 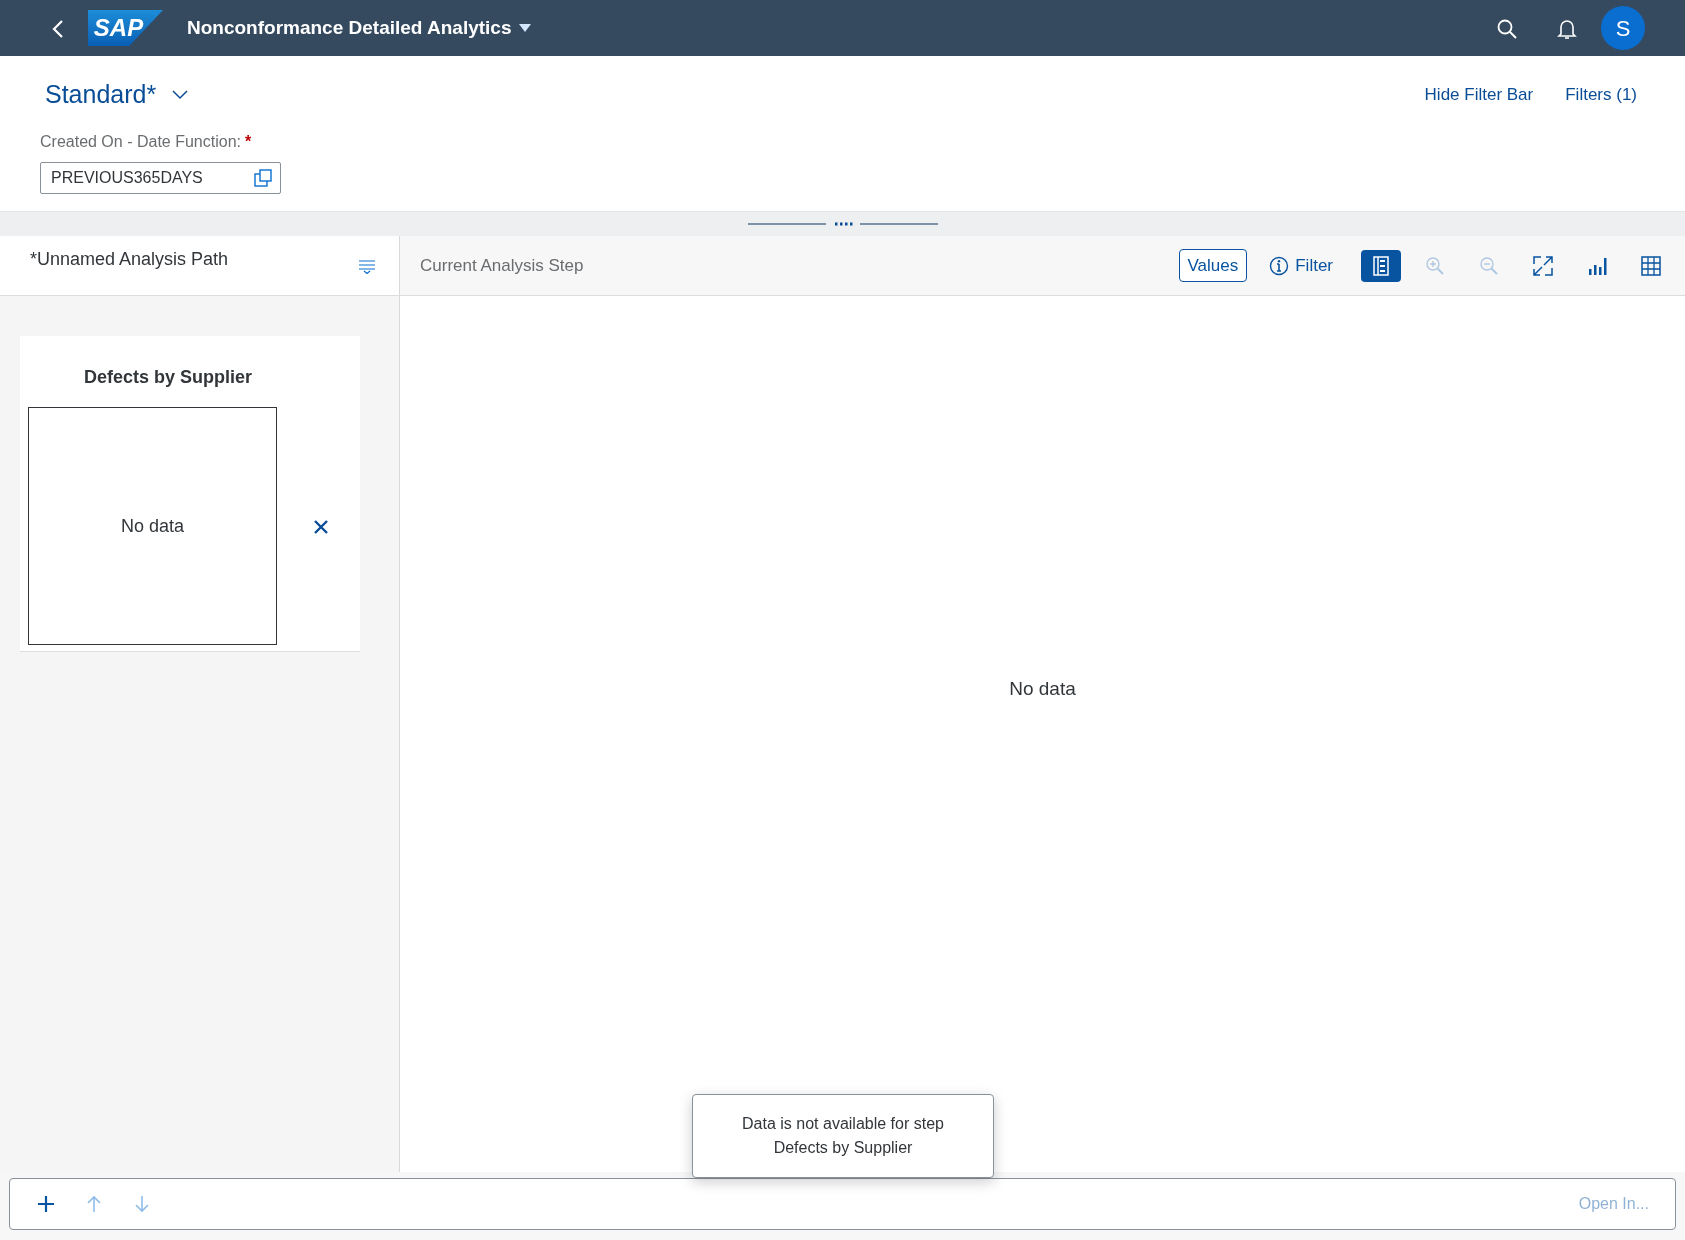 What do you see at coordinates (502, 265) in the screenshot?
I see `current-step-title: Current Analysis Step` at bounding box center [502, 265].